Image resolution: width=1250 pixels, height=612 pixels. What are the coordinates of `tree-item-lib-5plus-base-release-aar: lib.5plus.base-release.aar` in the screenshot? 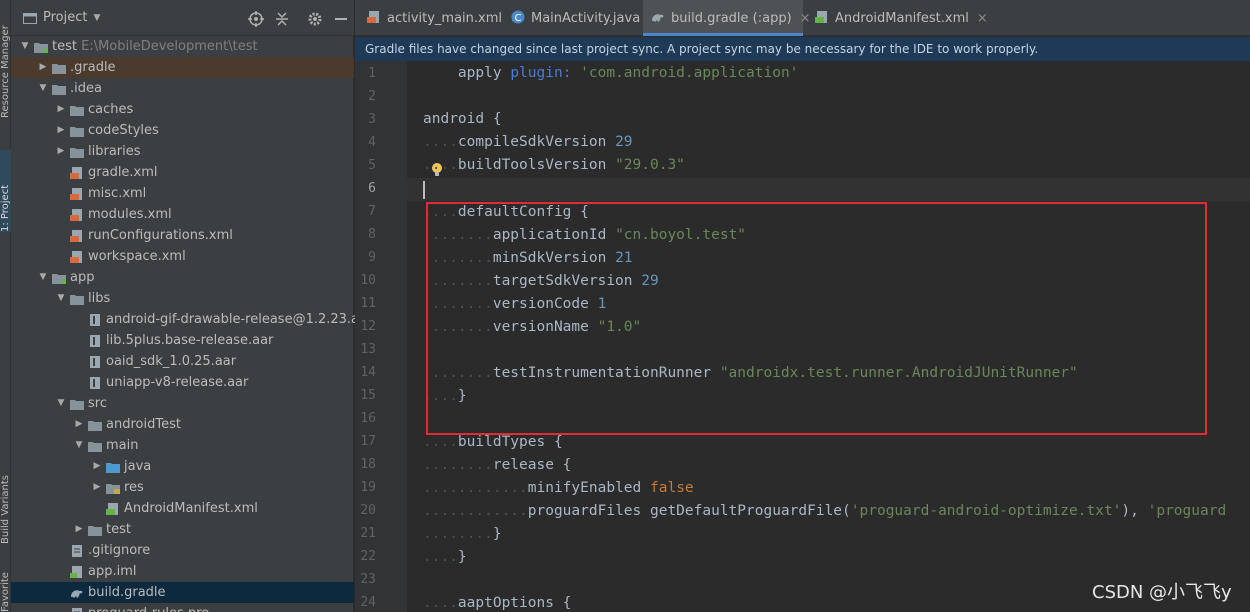 It's located at (182, 340).